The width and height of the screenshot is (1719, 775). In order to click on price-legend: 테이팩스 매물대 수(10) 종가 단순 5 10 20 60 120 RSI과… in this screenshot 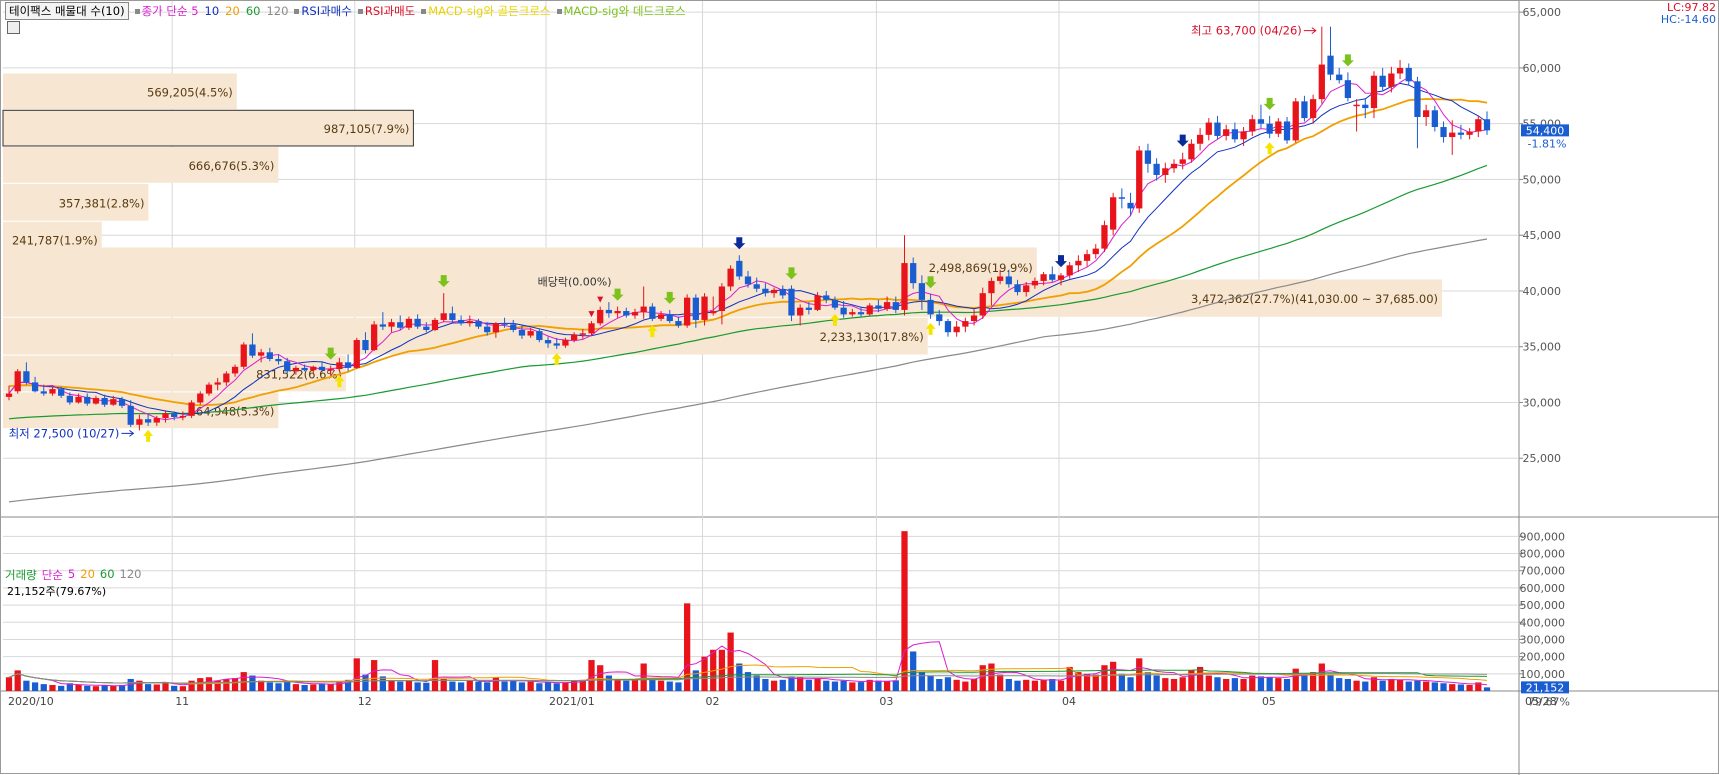, I will do `click(345, 11)`.